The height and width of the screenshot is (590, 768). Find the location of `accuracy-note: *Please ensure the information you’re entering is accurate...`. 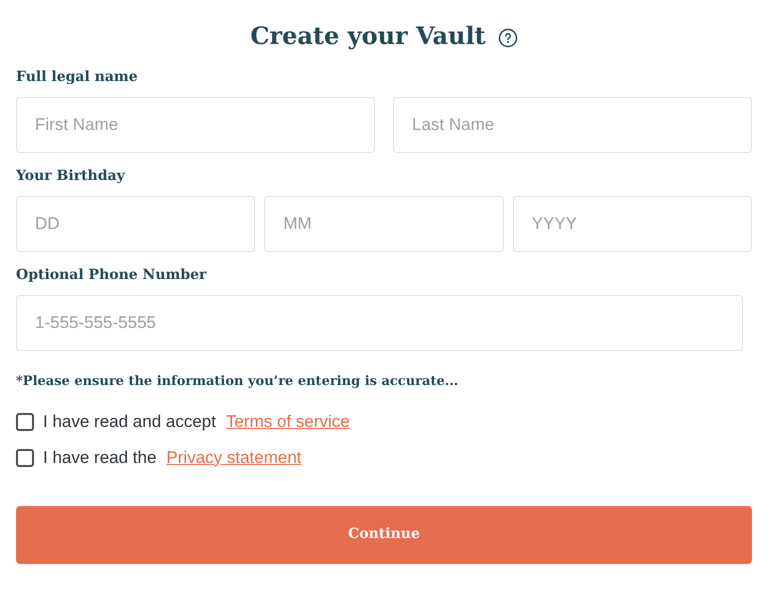

accuracy-note: *Please ensure the information you’re entering is accurate... is located at coordinates (238, 382).